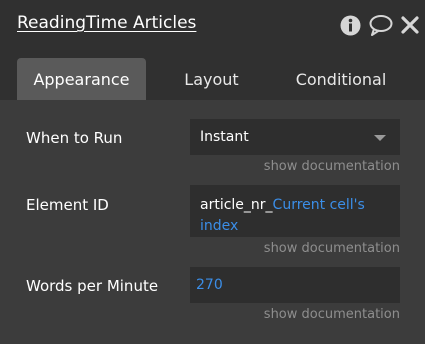  Describe the element at coordinates (332, 248) in the screenshot. I see `element-id-doc-link: show documentation` at that location.